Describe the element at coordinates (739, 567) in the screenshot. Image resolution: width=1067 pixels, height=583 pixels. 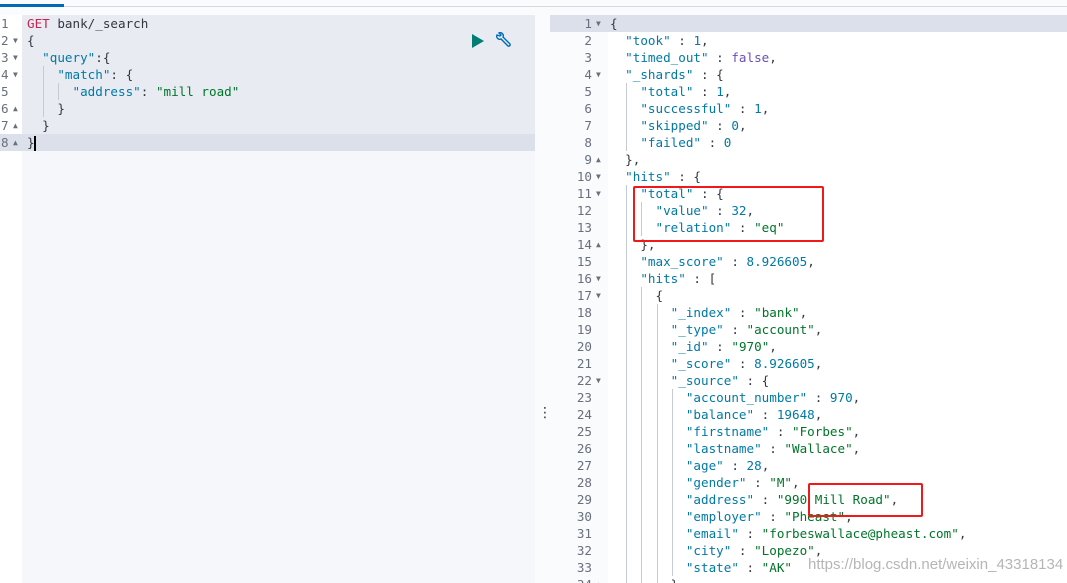
I see `code-text: "state" : "AK"` at that location.